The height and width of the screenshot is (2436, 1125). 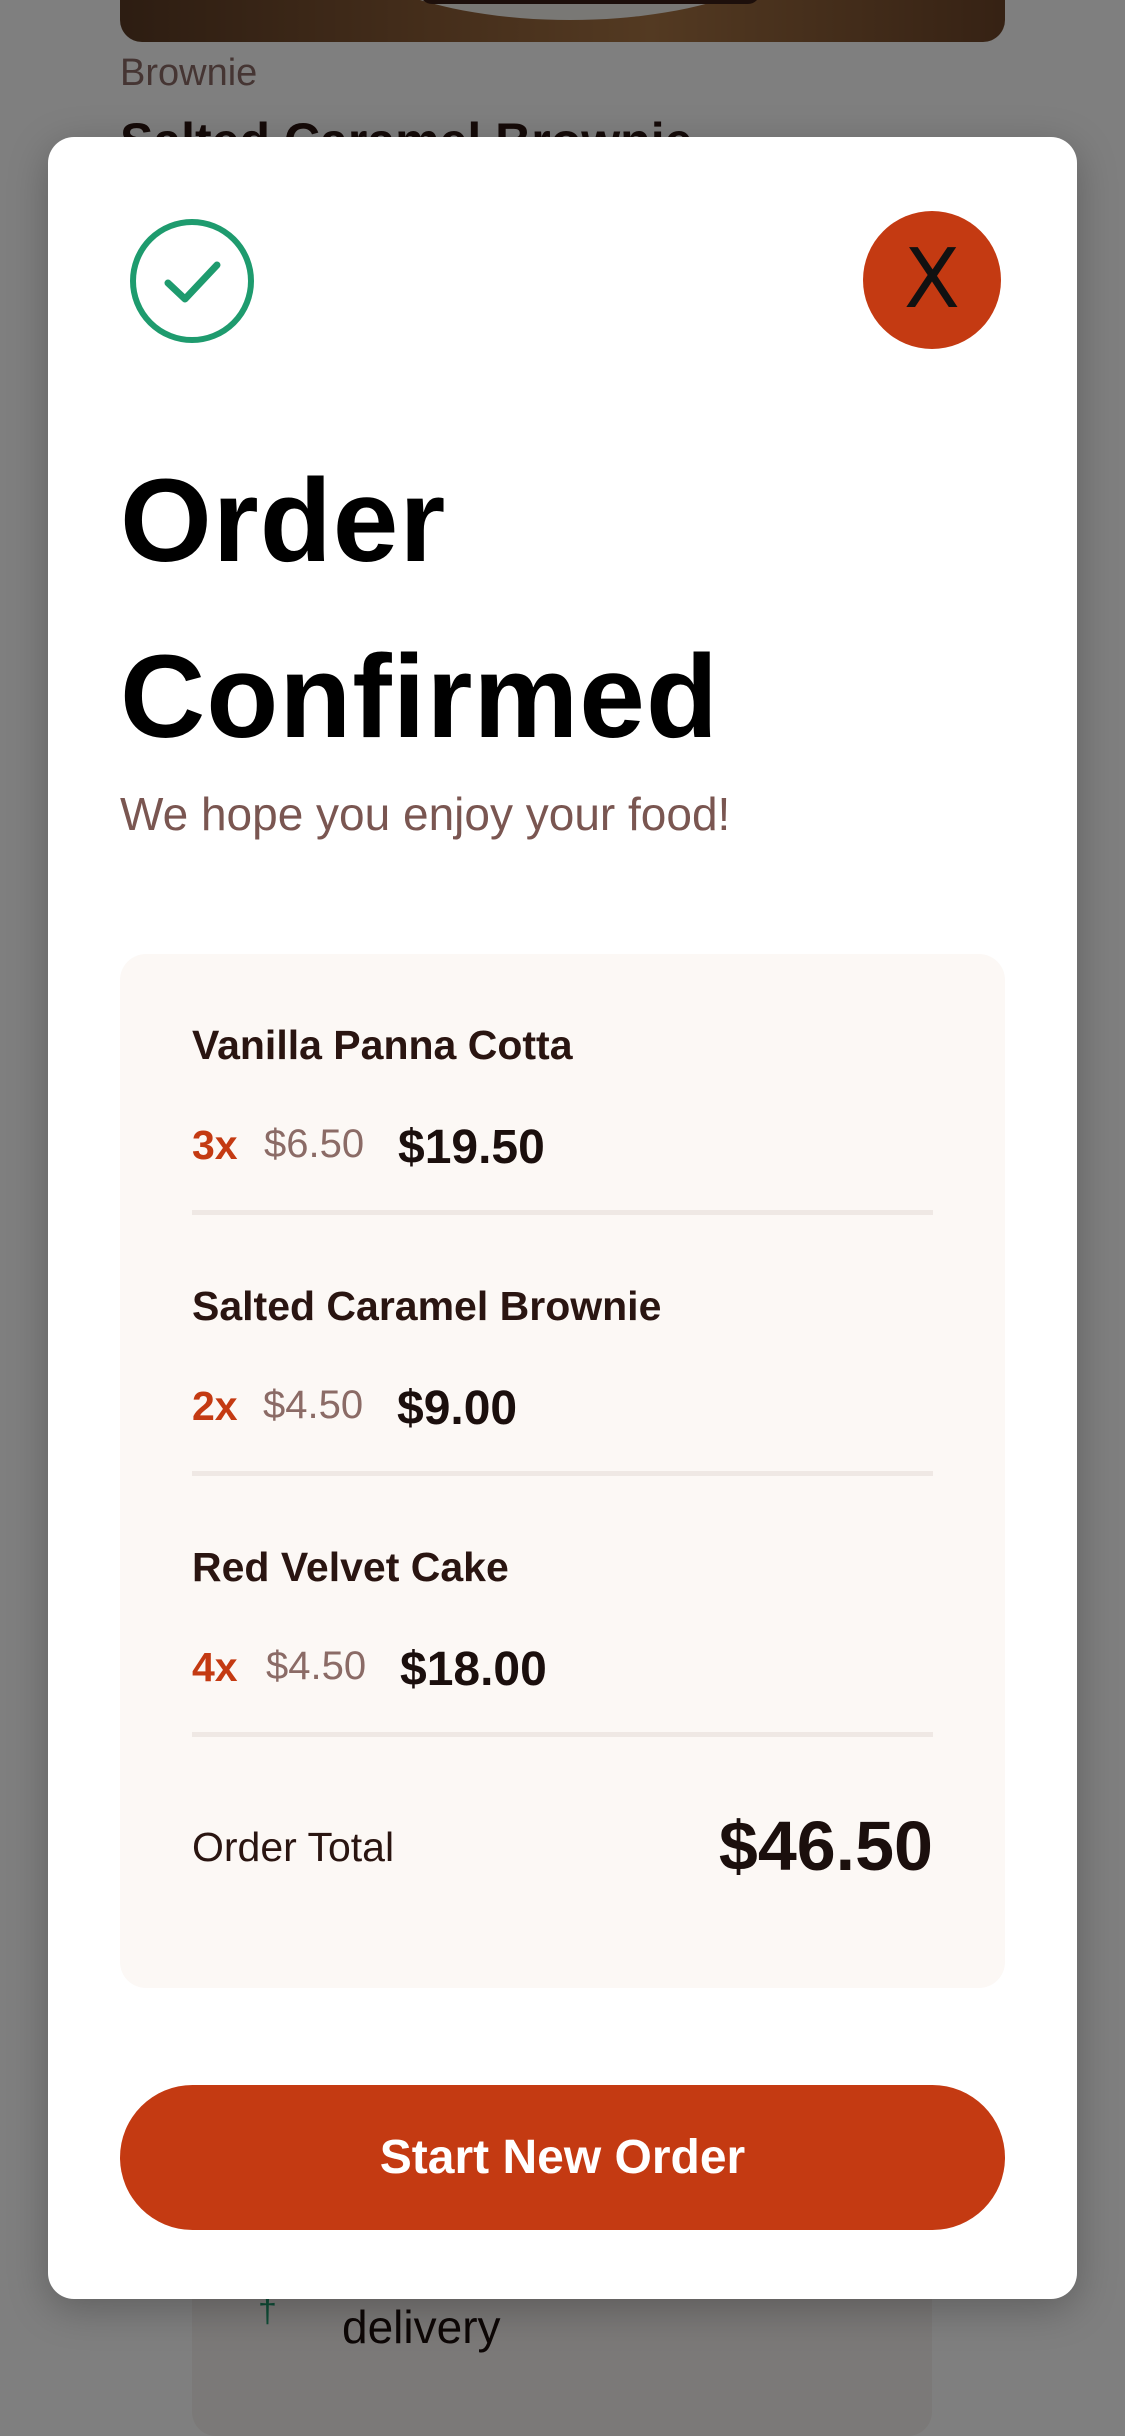 I want to click on item-quantity: 4x, so click(x=215, y=1667).